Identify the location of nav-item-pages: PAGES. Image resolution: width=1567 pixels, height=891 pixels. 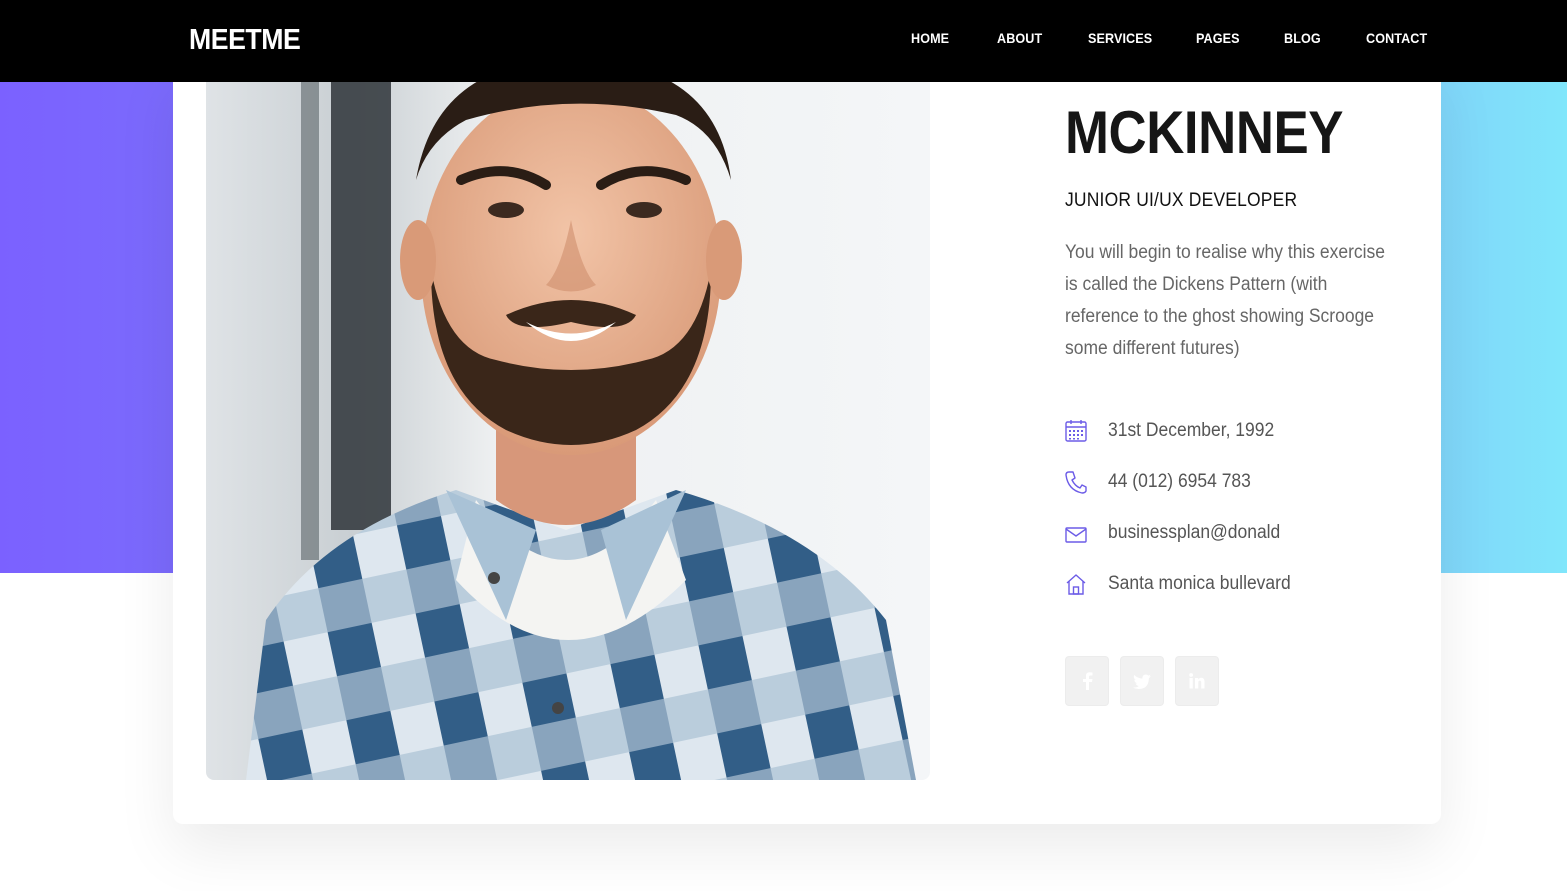
(1218, 38).